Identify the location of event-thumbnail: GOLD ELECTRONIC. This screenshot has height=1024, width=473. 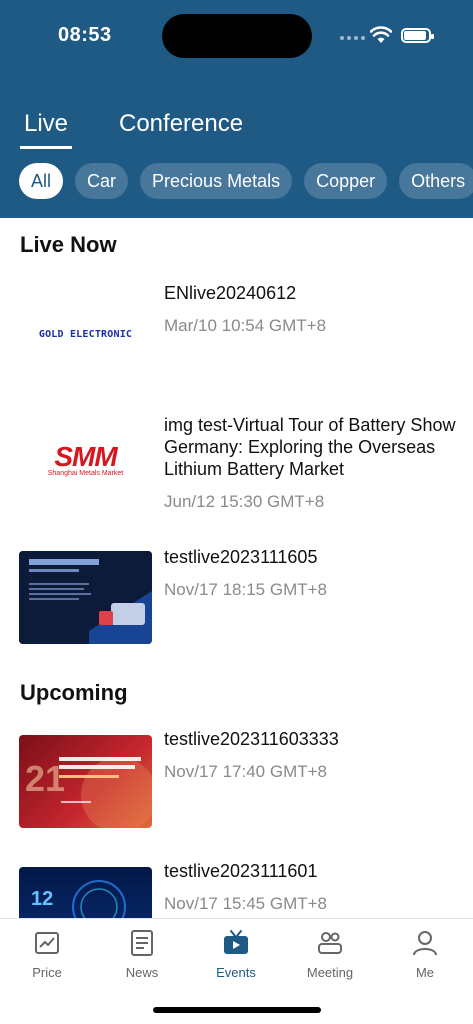
(85, 334).